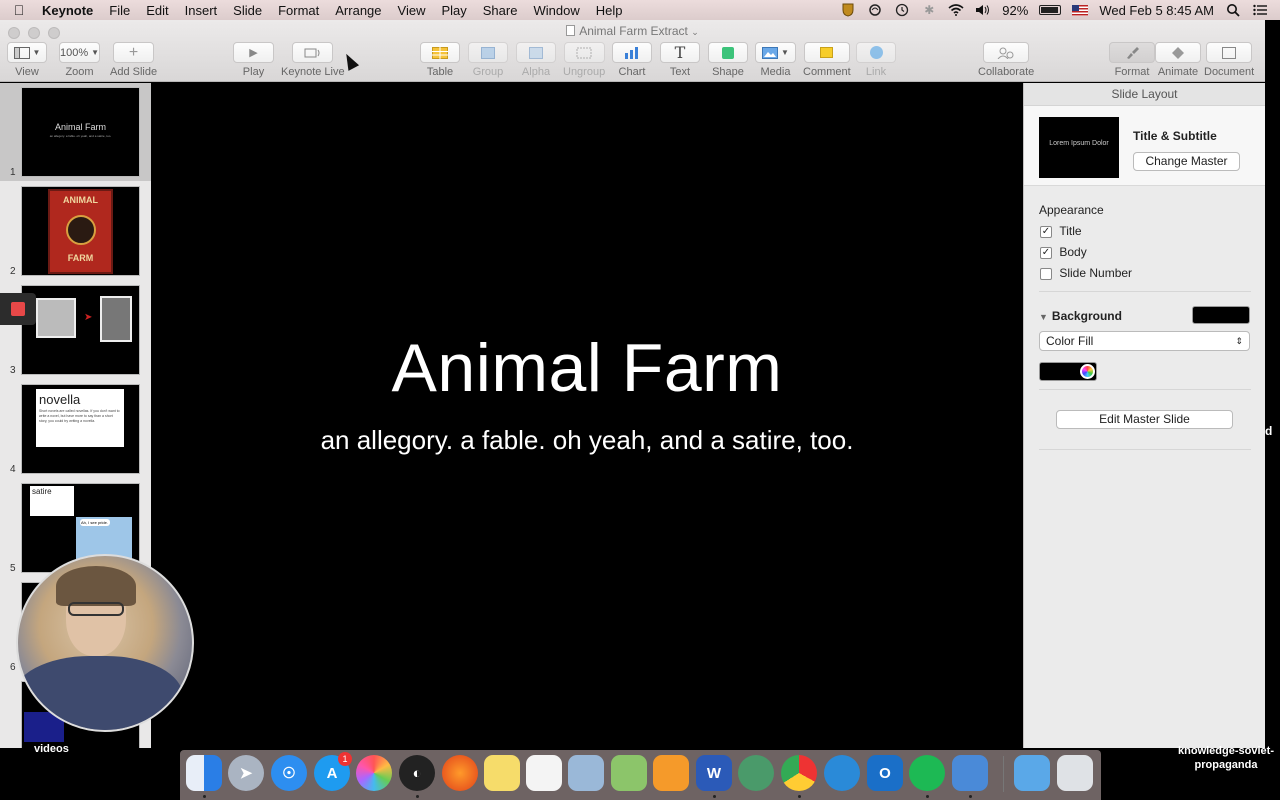 Image resolution: width=1280 pixels, height=800 pixels. What do you see at coordinates (253, 52) in the screenshot?
I see `play-button: ▶` at bounding box center [253, 52].